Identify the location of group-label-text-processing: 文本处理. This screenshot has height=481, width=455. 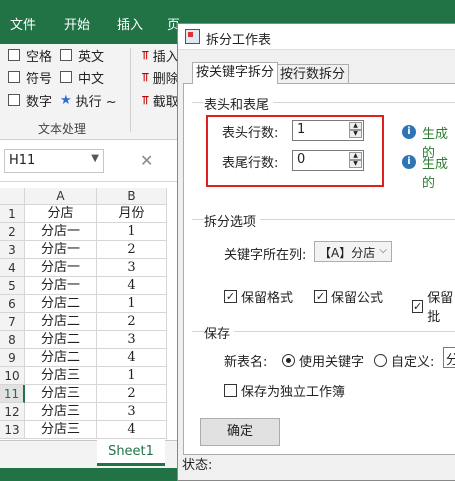
(62, 129).